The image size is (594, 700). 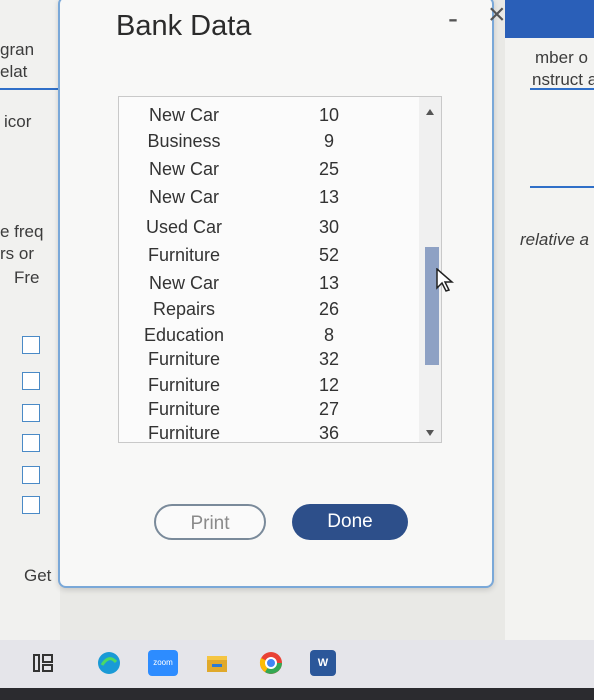 What do you see at coordinates (210, 522) in the screenshot?
I see `print-button: Print` at bounding box center [210, 522].